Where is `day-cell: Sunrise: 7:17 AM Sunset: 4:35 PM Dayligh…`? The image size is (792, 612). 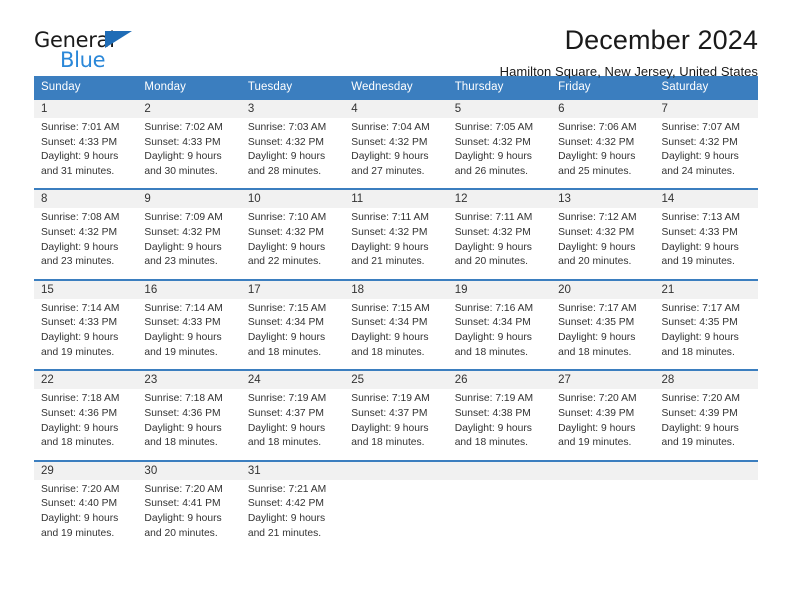 day-cell: Sunrise: 7:17 AM Sunset: 4:35 PM Dayligh… is located at coordinates (706, 334).